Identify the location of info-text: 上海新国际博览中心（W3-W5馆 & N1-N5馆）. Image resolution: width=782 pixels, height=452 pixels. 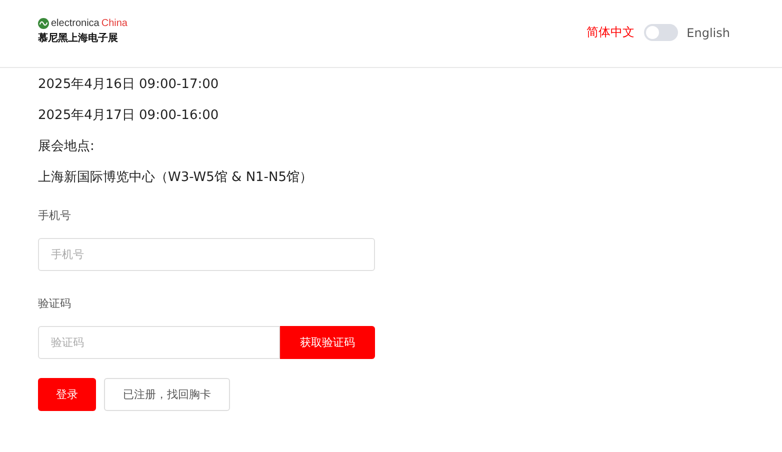
(175, 177).